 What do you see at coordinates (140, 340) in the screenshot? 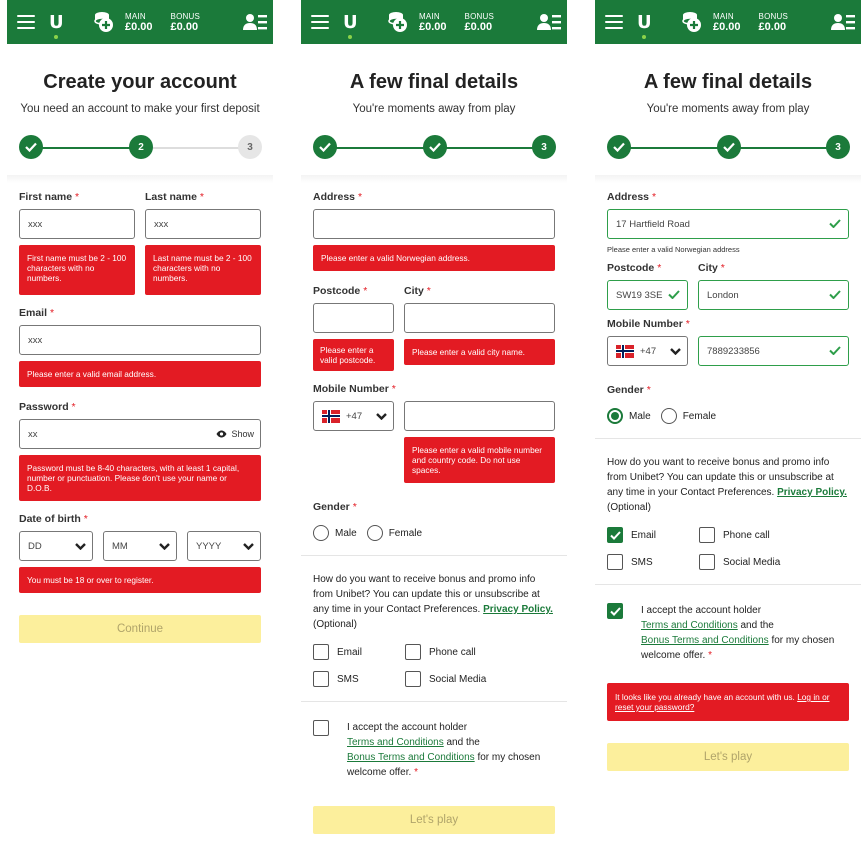
I see `email-input: xxx` at bounding box center [140, 340].